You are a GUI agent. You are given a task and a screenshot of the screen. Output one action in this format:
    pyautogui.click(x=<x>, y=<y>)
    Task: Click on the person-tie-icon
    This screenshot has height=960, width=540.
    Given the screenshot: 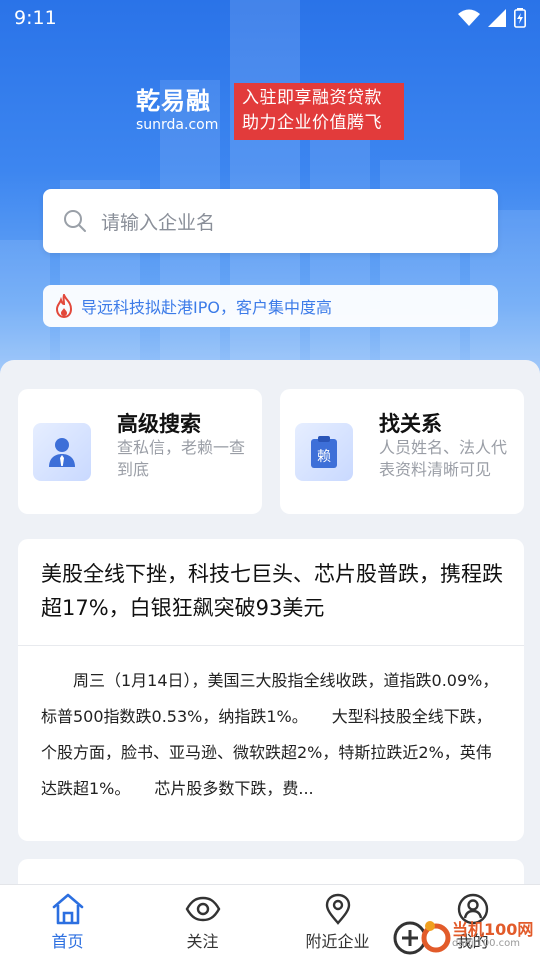 What is the action you would take?
    pyautogui.click(x=62, y=452)
    